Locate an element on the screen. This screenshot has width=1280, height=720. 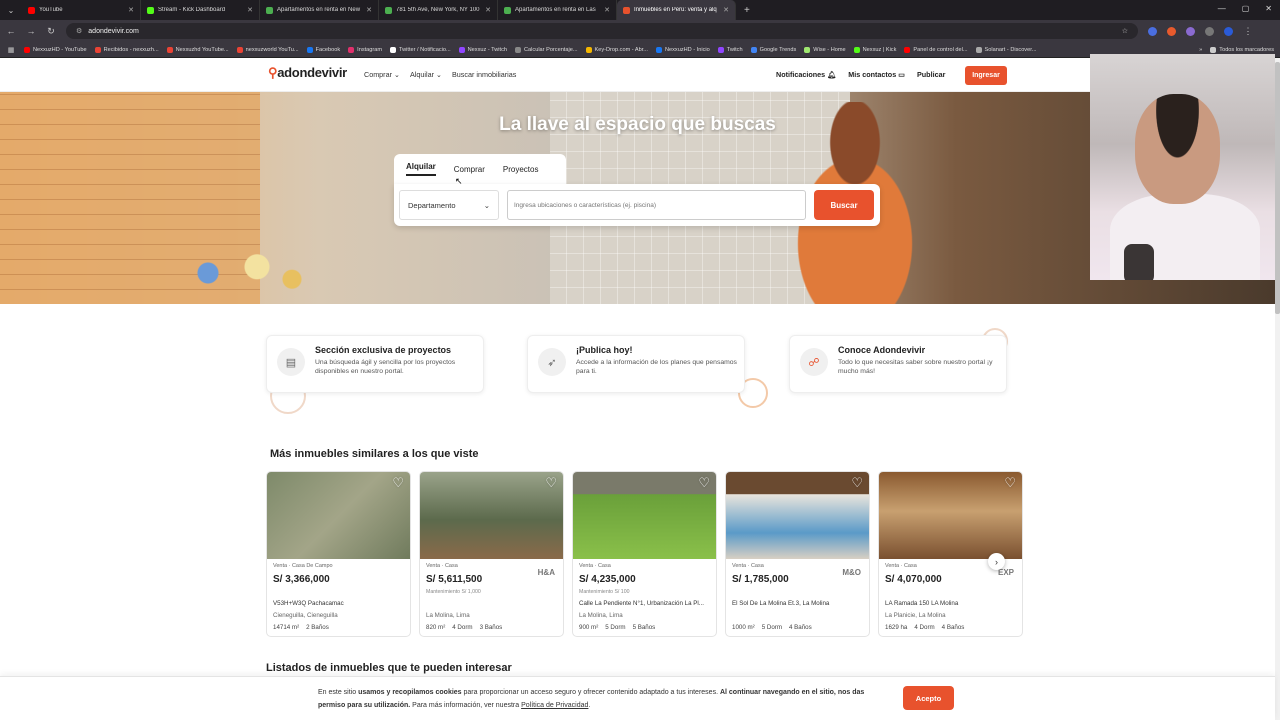
bookmark-item: Nexxuz - Twitch is located at coordinates (482, 49).